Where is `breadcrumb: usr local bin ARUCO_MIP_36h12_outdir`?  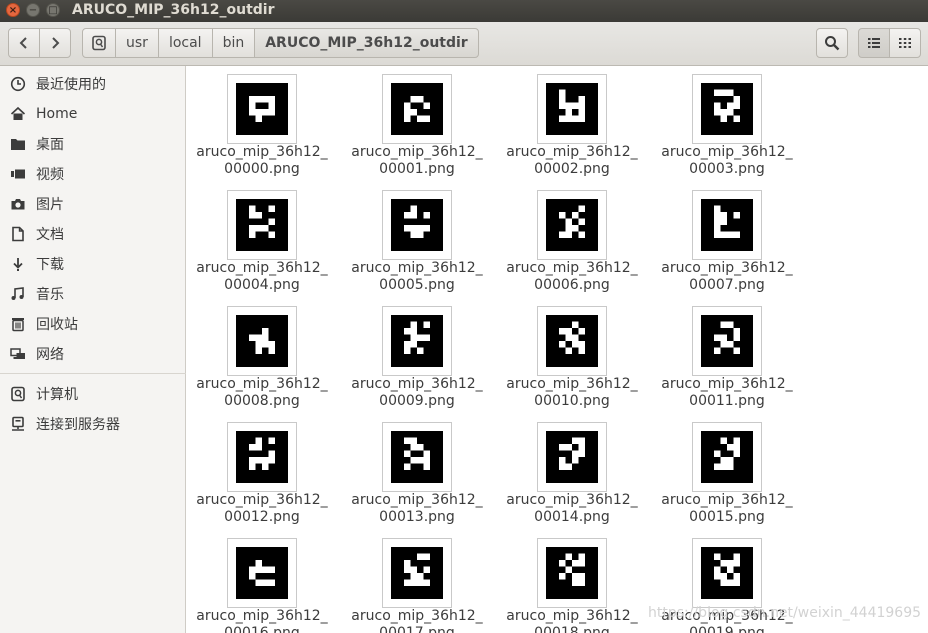 breadcrumb: usr local bin ARUCO_MIP_36h12_outdir is located at coordinates (280, 43).